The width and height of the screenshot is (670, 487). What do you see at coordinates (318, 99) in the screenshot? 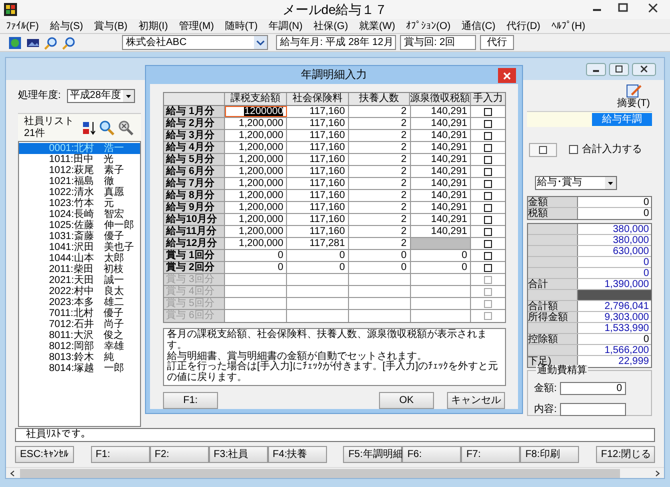
I see `column-header: 社会保険料` at bounding box center [318, 99].